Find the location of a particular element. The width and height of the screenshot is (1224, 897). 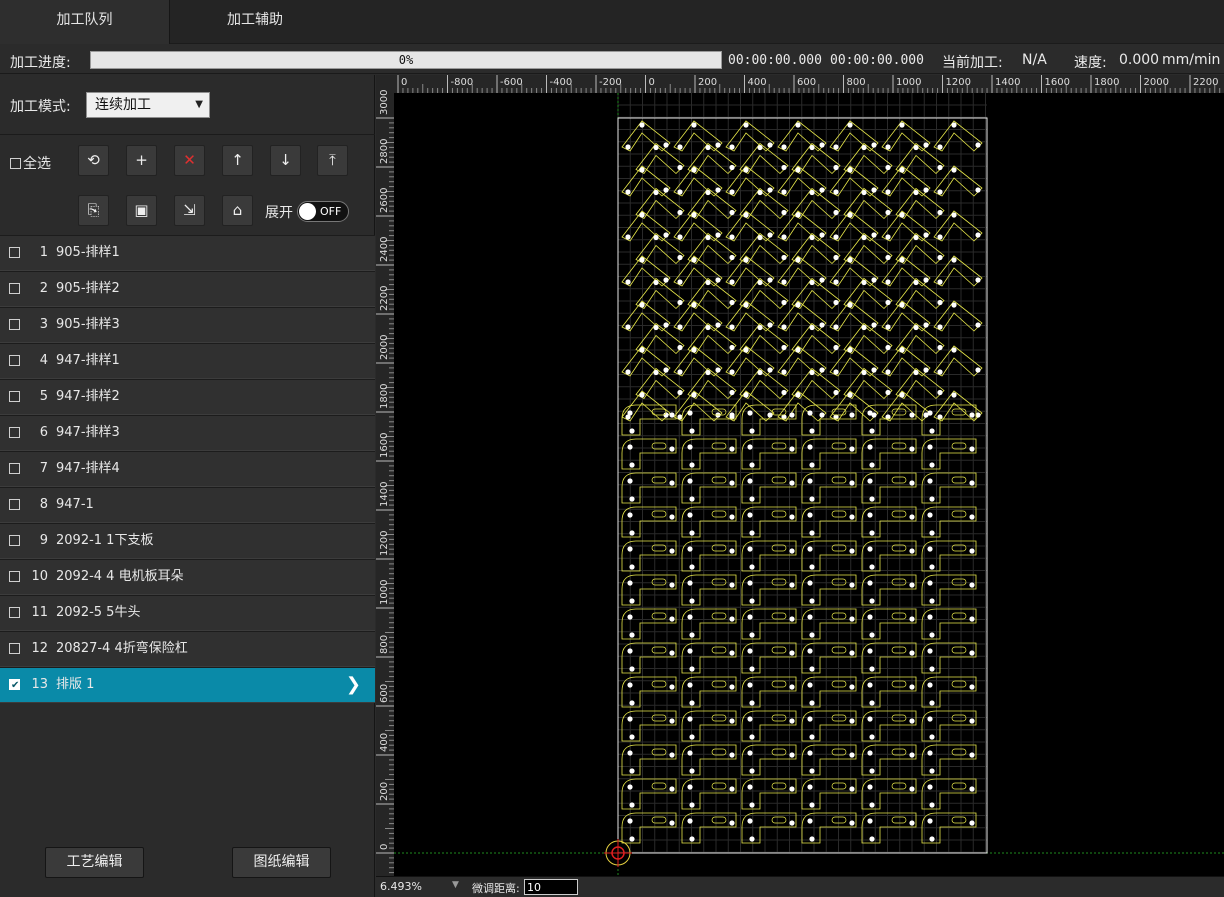

clear-button: ⌂ is located at coordinates (237, 210).